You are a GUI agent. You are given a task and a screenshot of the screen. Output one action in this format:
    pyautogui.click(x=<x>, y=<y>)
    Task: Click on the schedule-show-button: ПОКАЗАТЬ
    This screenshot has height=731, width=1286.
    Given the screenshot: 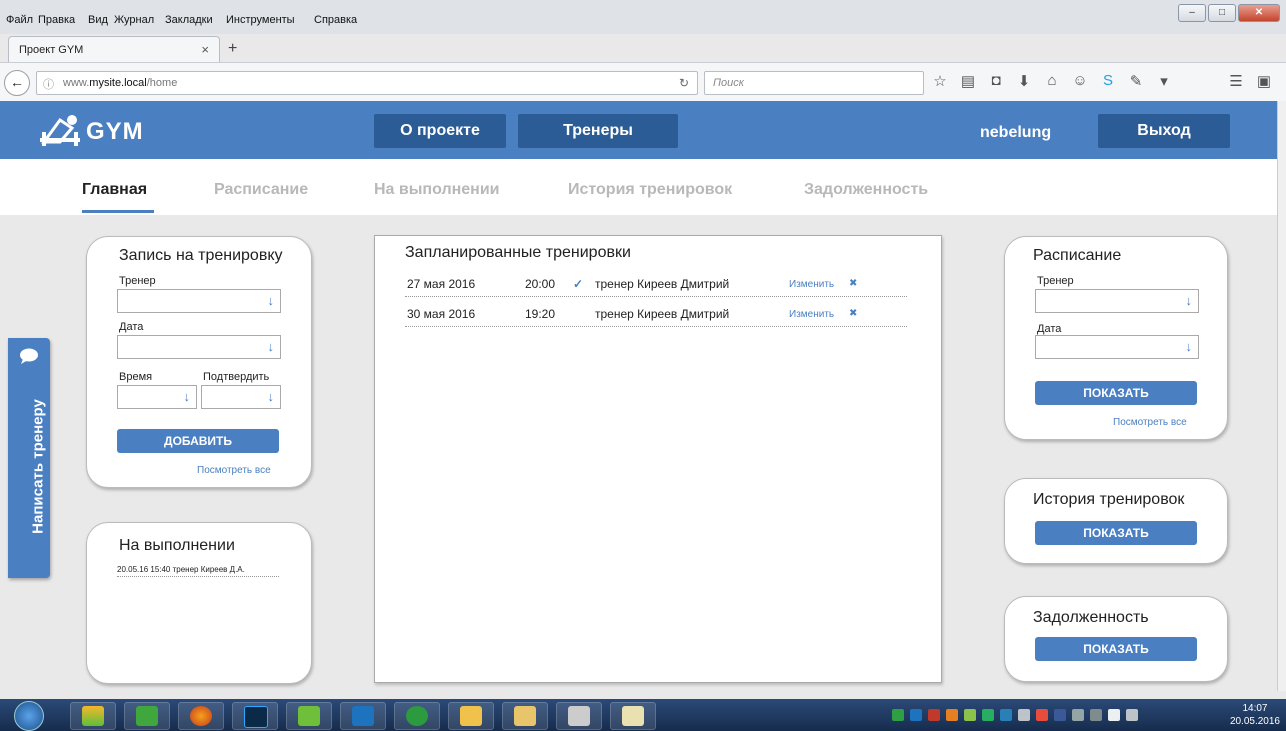 What is the action you would take?
    pyautogui.click(x=1116, y=393)
    